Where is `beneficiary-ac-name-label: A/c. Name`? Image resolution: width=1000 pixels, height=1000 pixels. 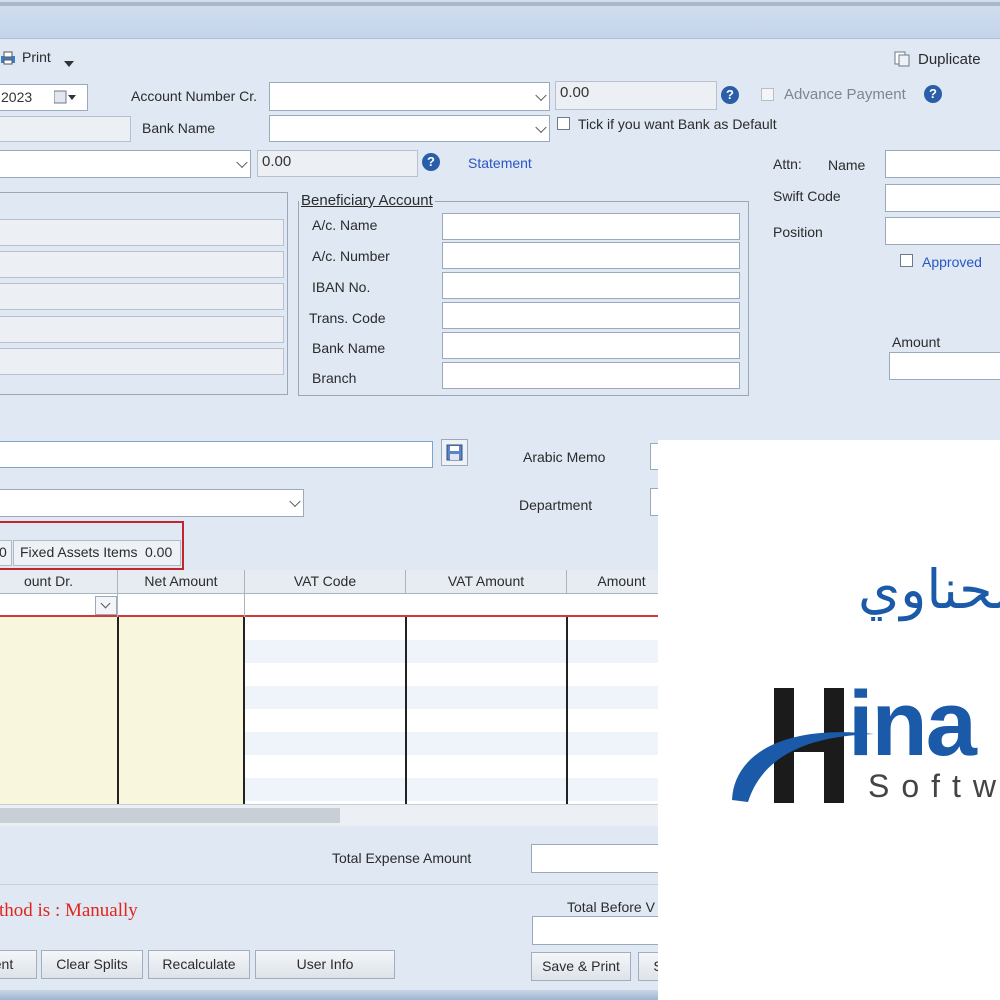
beneficiary-ac-name-label: A/c. Name is located at coordinates (345, 225).